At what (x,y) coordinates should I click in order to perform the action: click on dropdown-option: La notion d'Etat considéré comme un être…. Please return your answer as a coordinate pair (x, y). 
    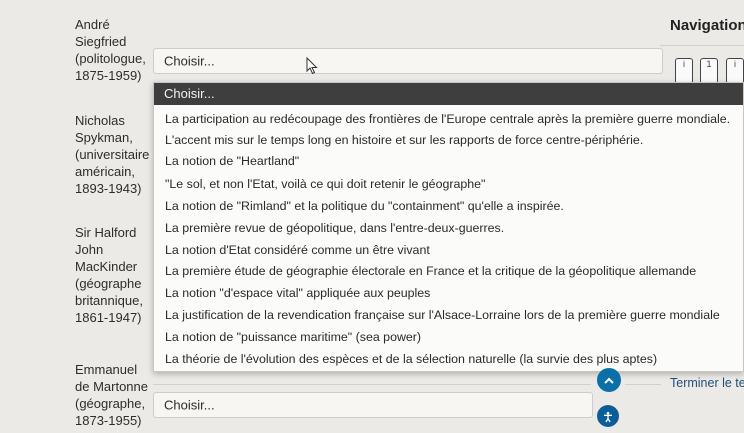
    Looking at the image, I should click on (297, 250).